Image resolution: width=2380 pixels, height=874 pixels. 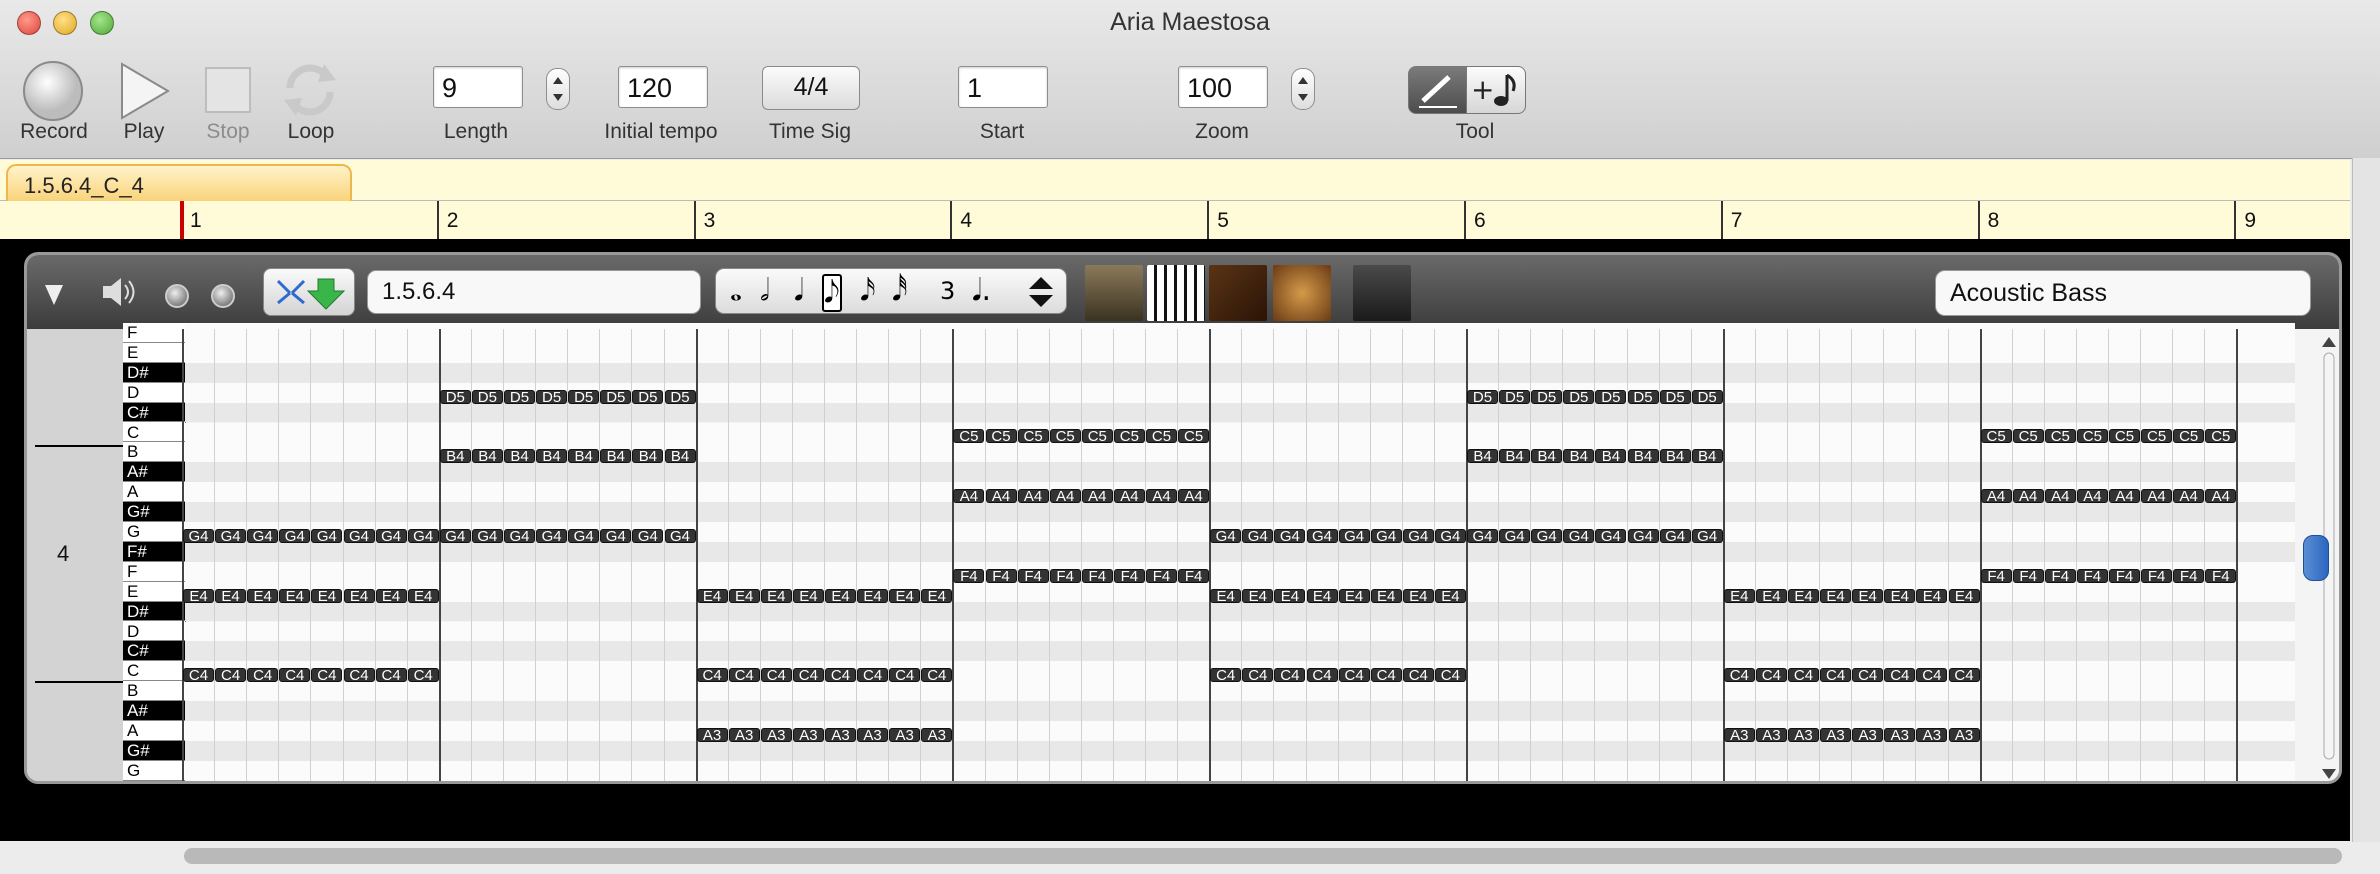 I want to click on length-input: 9, so click(x=478, y=87).